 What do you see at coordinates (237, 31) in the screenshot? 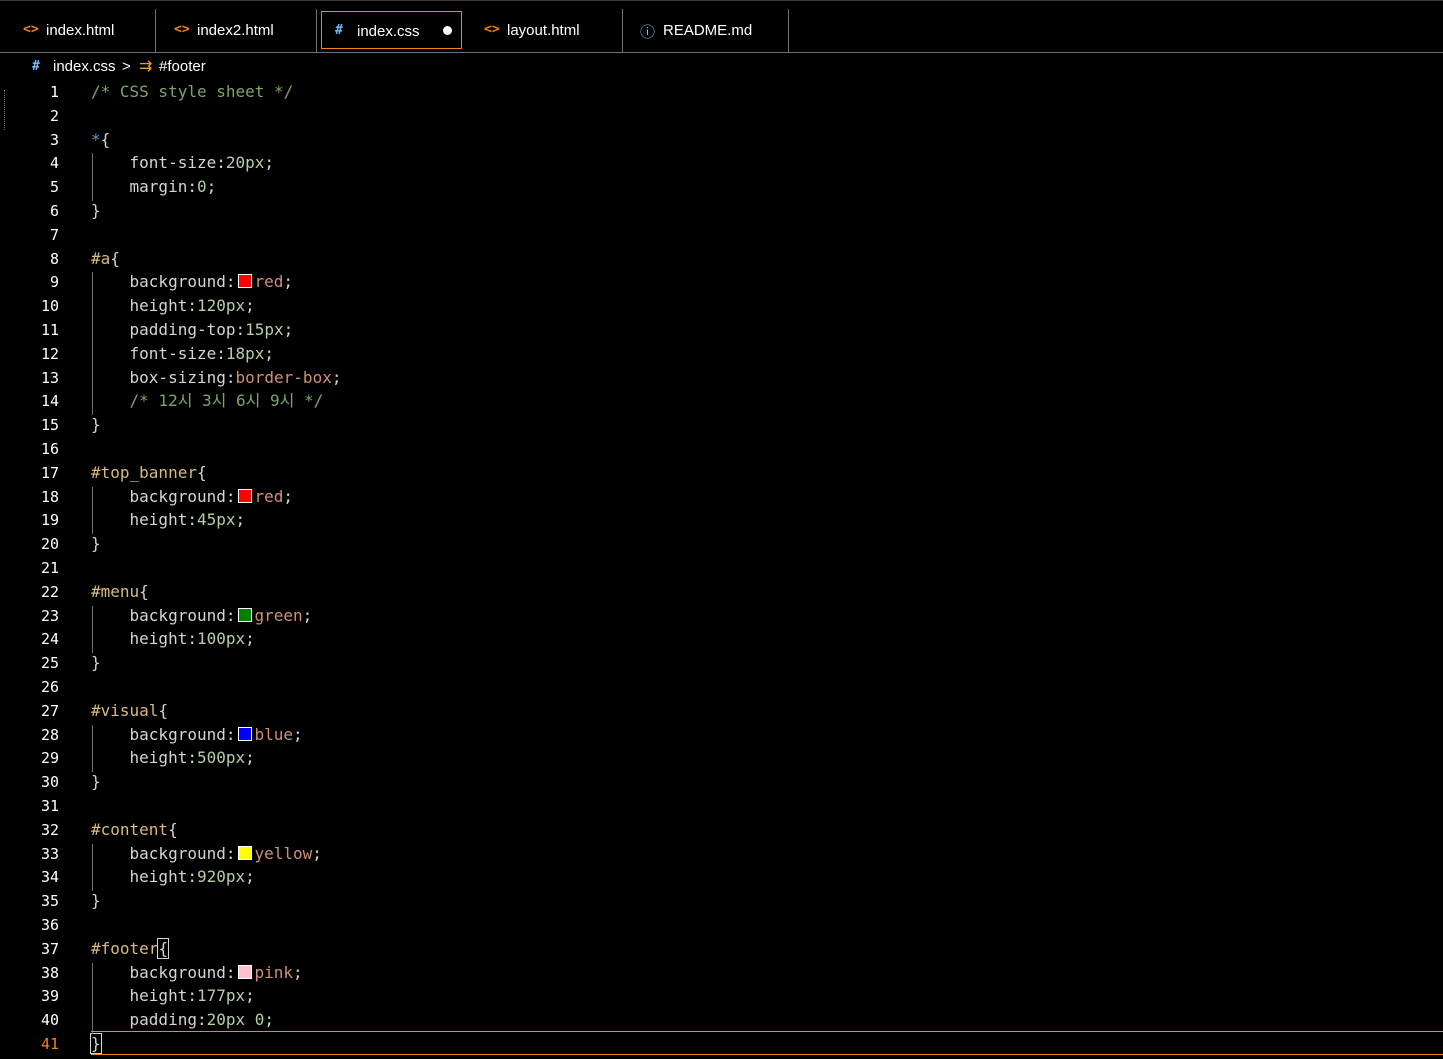
I see `tab-index2-html: <> index2.html` at bounding box center [237, 31].